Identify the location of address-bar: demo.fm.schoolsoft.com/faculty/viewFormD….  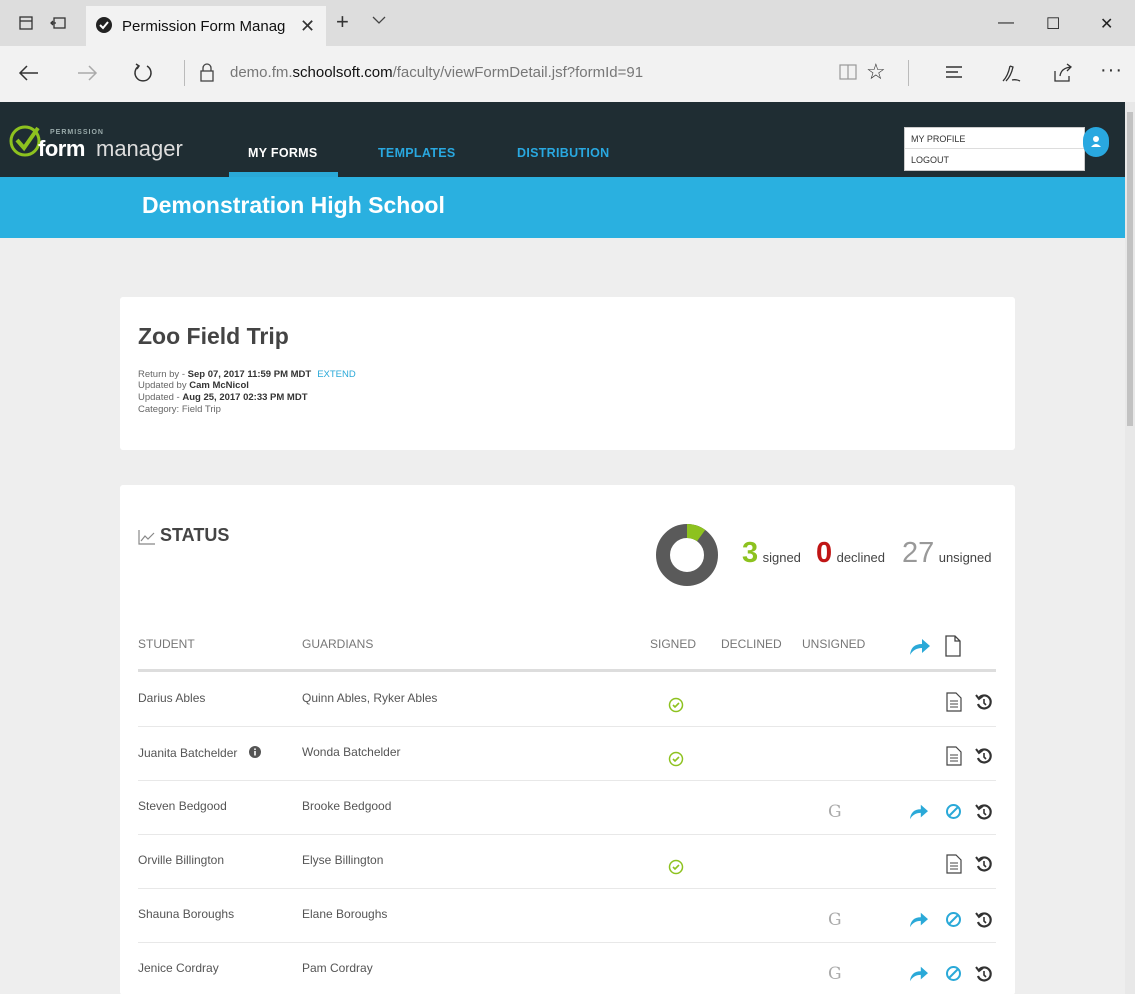
(567, 74).